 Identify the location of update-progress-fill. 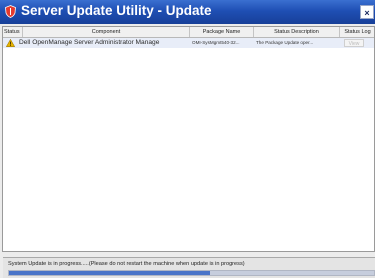
(109, 273).